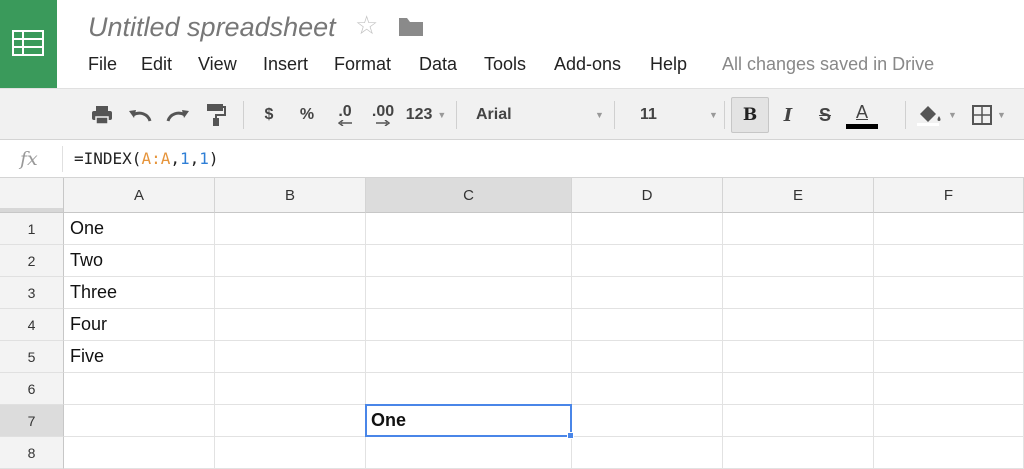 The width and height of the screenshot is (1024, 469). I want to click on menu-edit: Edit, so click(156, 64).